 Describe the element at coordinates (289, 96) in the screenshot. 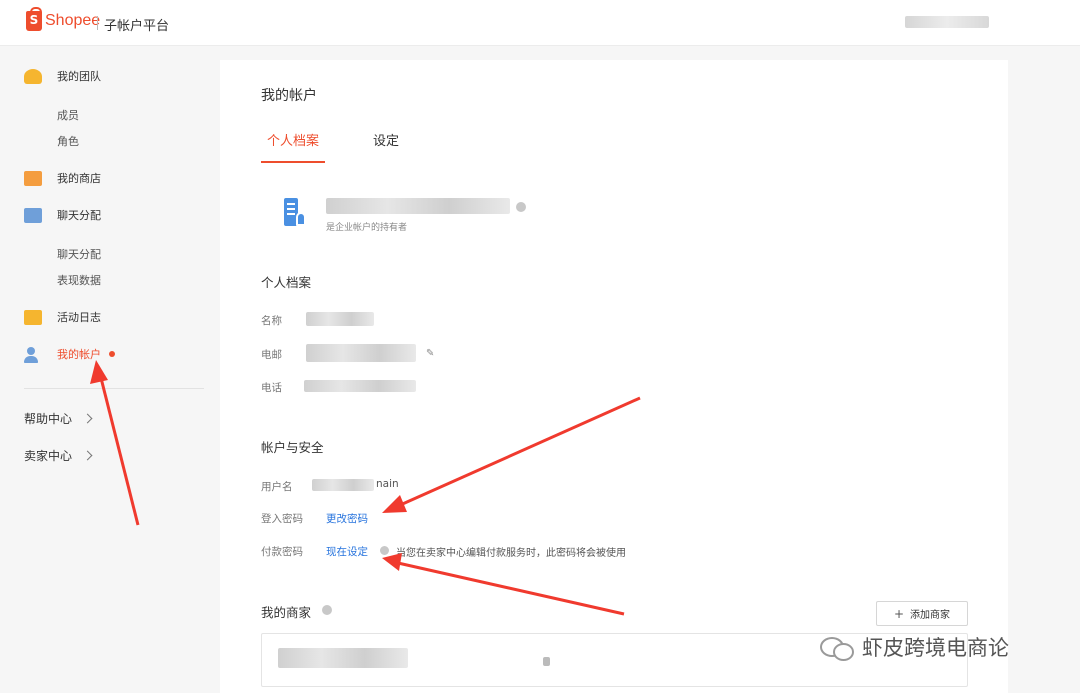

I see `page-title: 我的帐户` at that location.